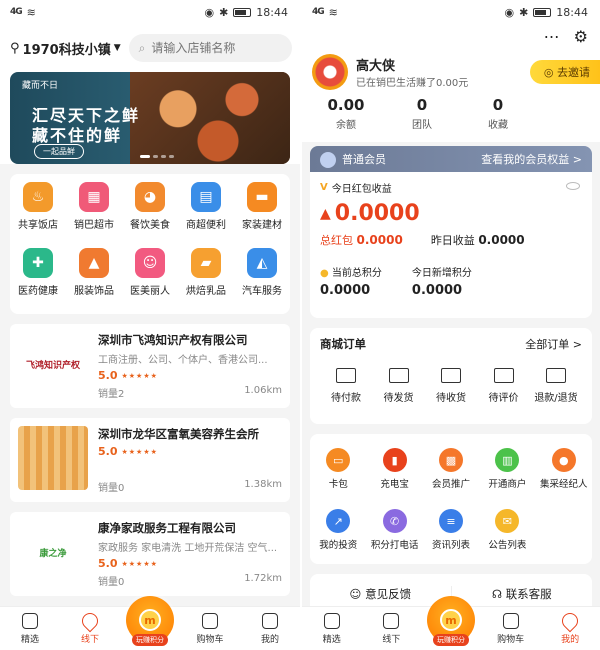 Image resolution: width=600 pixels, height=650 pixels. What do you see at coordinates (59, 151) in the screenshot?
I see `banner-button: 一起品鲜` at bounding box center [59, 151].